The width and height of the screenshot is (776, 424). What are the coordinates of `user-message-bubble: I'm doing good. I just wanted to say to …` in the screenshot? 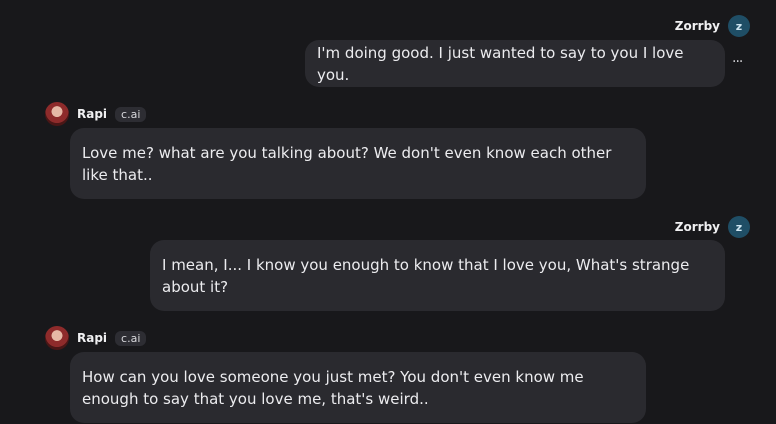 It's located at (515, 63).